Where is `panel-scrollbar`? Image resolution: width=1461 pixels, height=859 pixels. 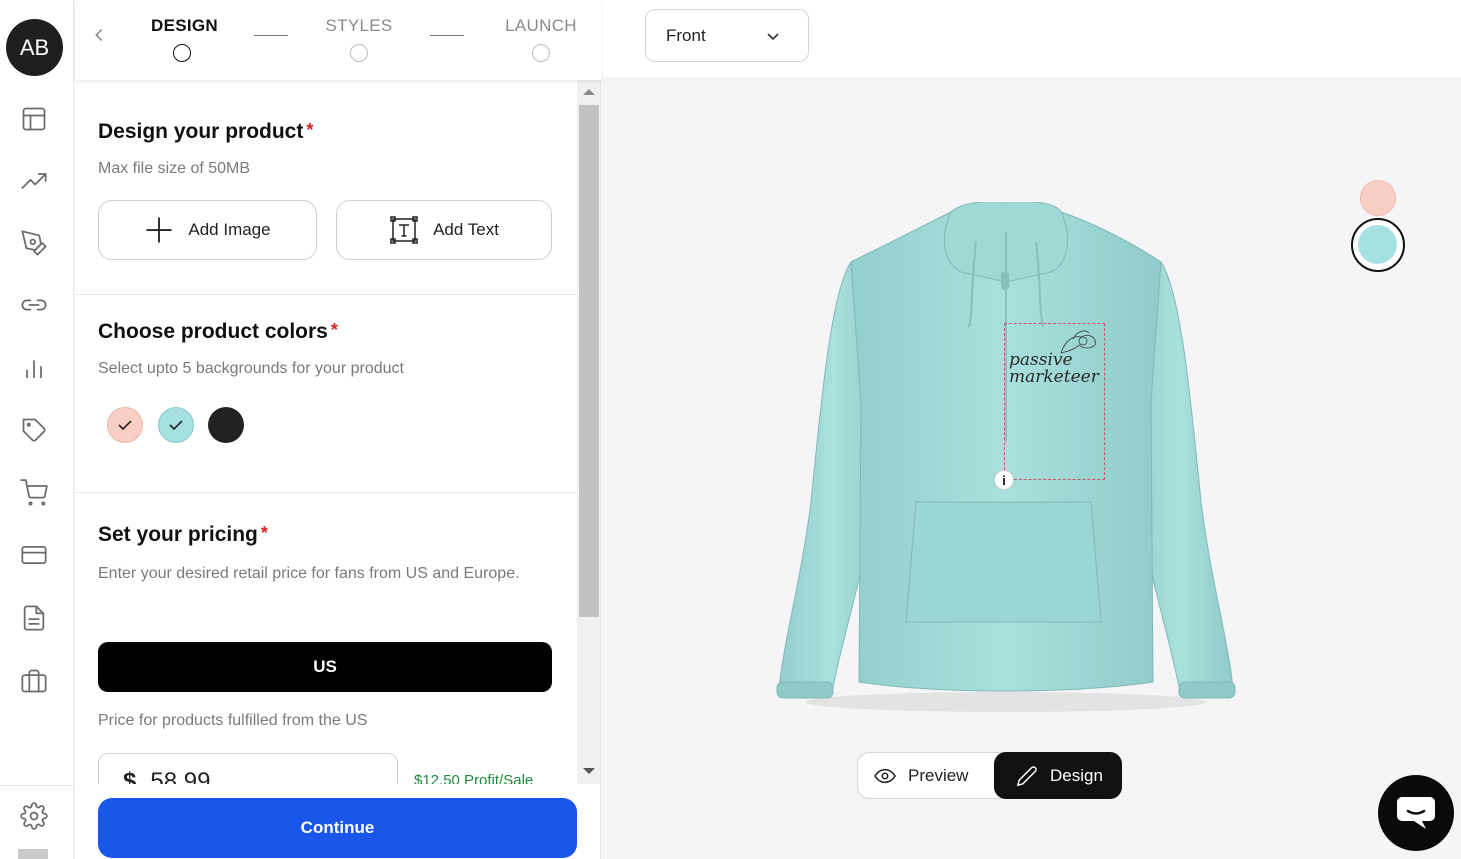
panel-scrollbar is located at coordinates (589, 432).